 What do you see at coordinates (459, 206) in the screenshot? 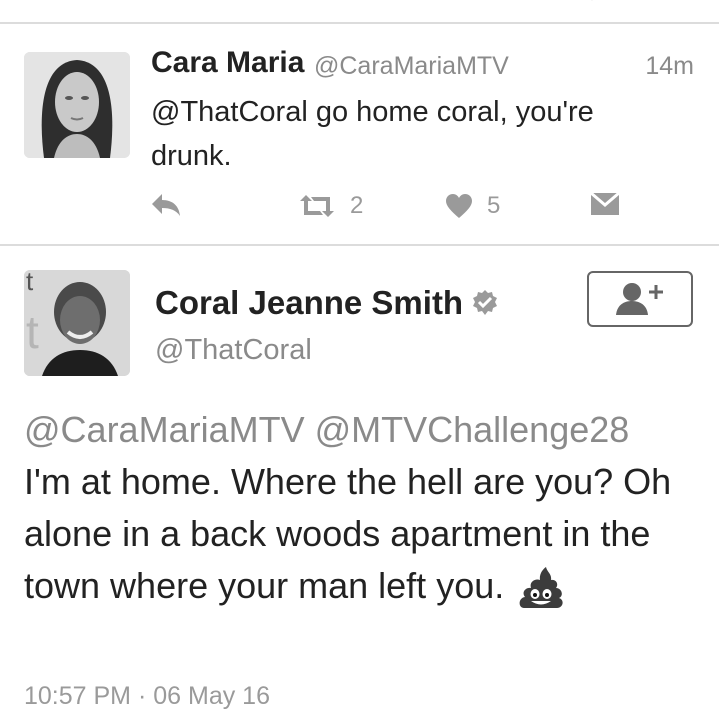
I see `heart-icon` at bounding box center [459, 206].